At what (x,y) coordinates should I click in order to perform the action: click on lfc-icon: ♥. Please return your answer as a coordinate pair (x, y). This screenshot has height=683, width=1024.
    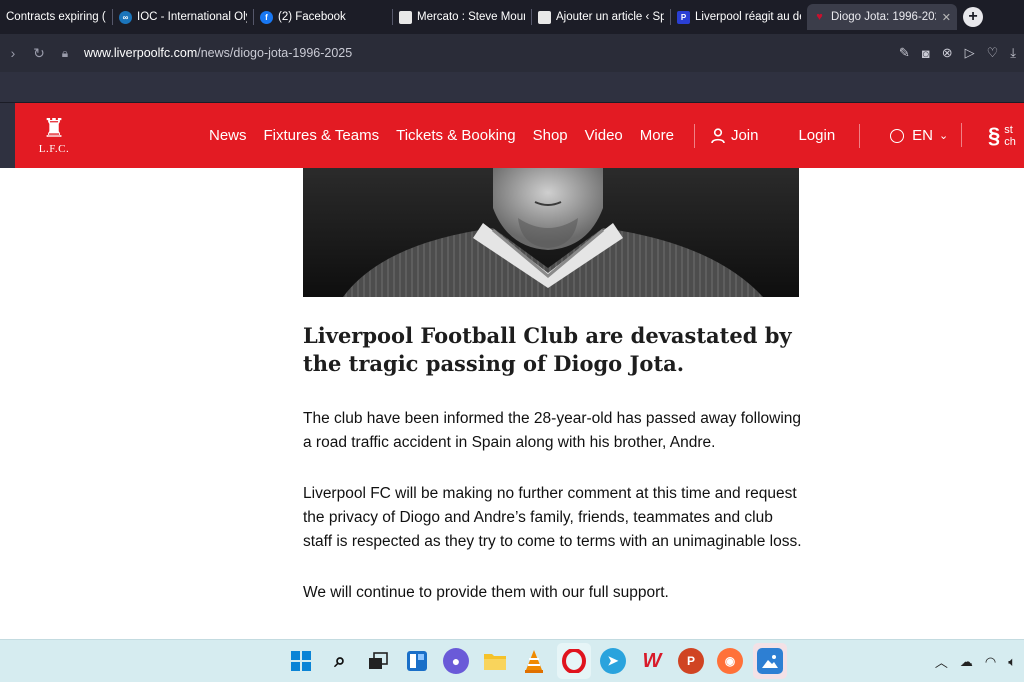
    Looking at the image, I should click on (819, 17).